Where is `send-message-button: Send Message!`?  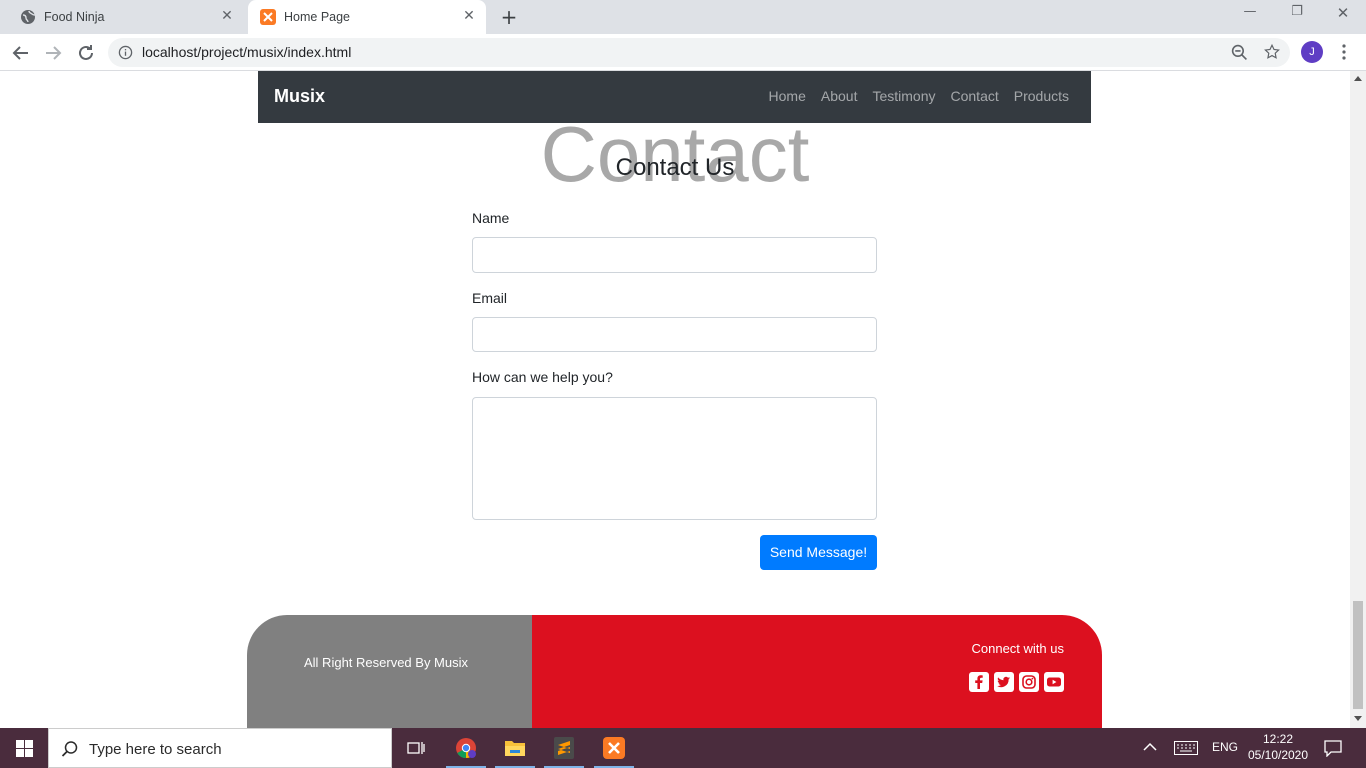
send-message-button: Send Message! is located at coordinates (818, 552).